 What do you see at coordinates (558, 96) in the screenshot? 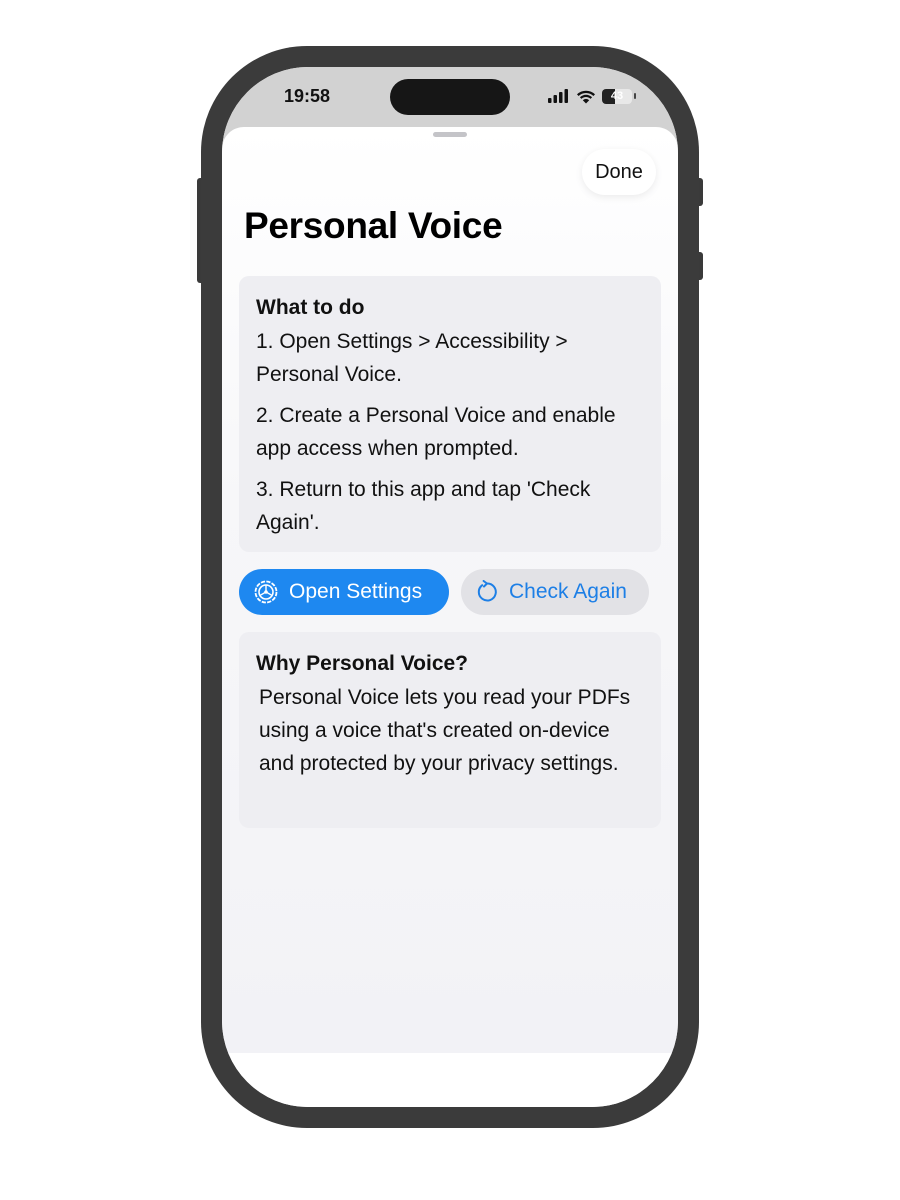
I see `signal-icon` at bounding box center [558, 96].